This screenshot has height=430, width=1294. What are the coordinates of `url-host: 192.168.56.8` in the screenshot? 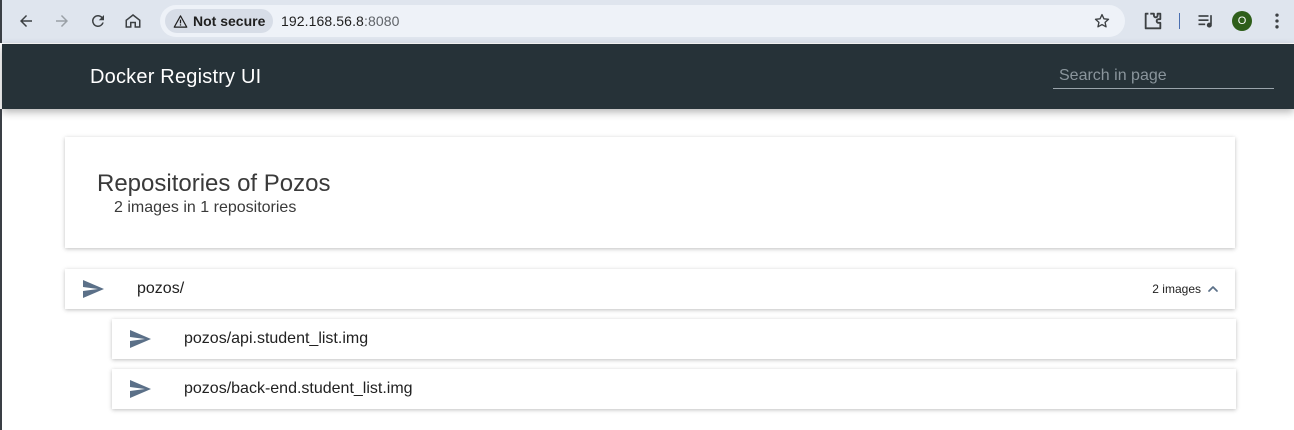 It's located at (322, 21).